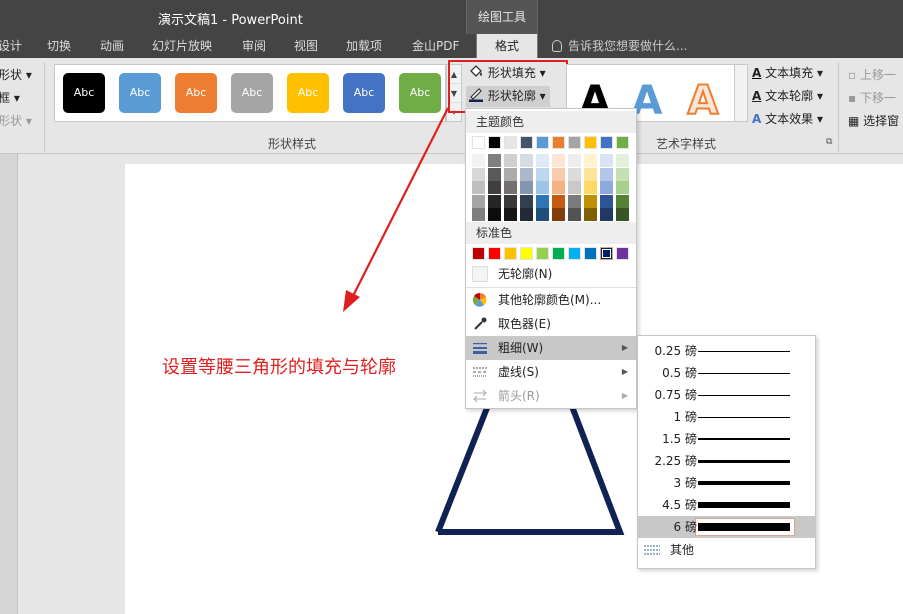  I want to click on standard-colors-row, so click(552, 254).